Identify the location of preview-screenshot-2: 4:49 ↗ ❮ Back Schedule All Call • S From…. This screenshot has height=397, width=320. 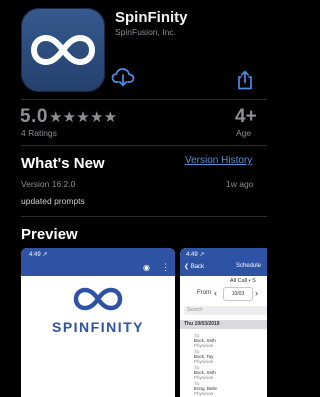
(223, 322).